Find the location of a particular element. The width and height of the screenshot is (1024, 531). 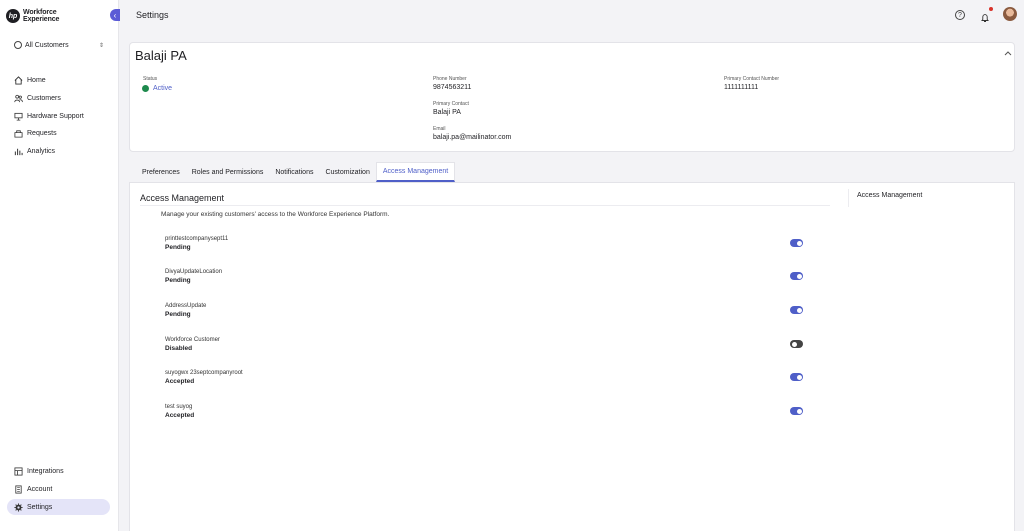

chevron-up-icon is located at coordinates (1008, 53).